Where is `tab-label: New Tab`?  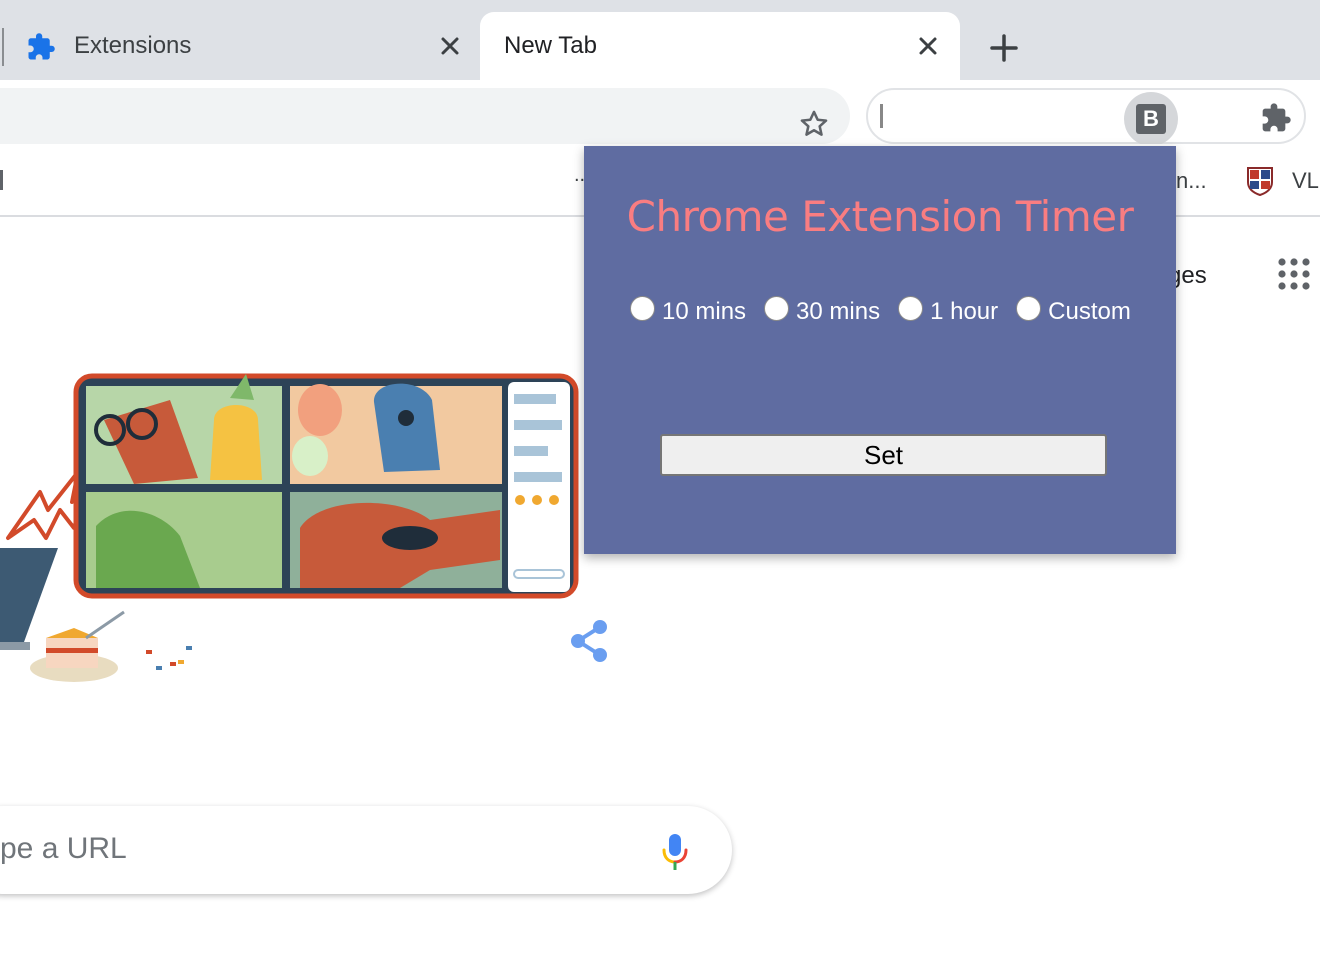
tab-label: New Tab is located at coordinates (550, 45).